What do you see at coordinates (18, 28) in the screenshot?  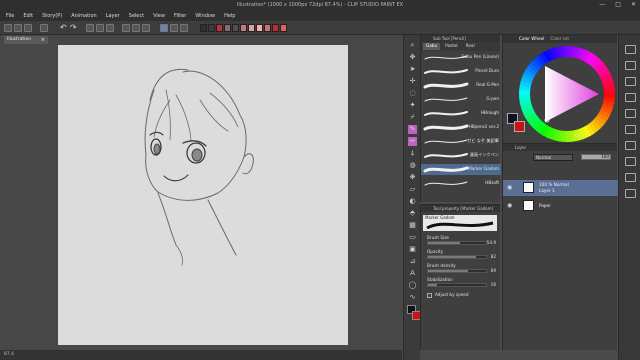 I see `open-file-icon` at bounding box center [18, 28].